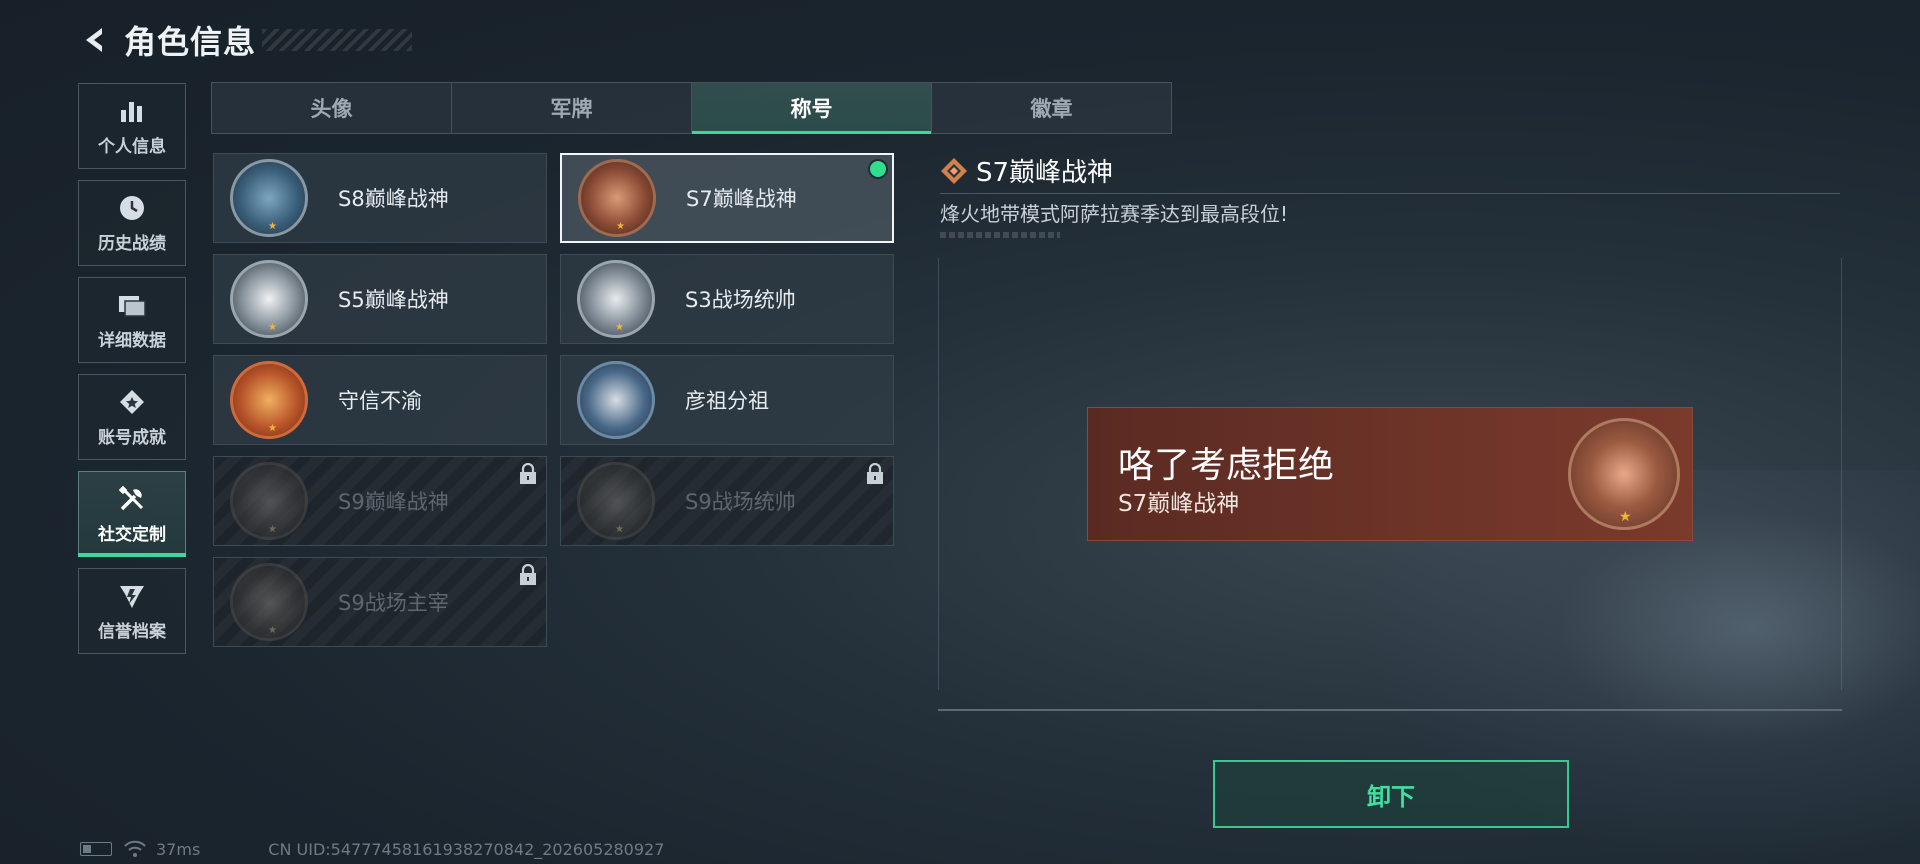 Image resolution: width=1920 pixels, height=864 pixels. Describe the element at coordinates (1390, 474) in the screenshot. I see `title-preview-banner: 咯了考虑拒绝 S7巅峰战神 ★` at that location.